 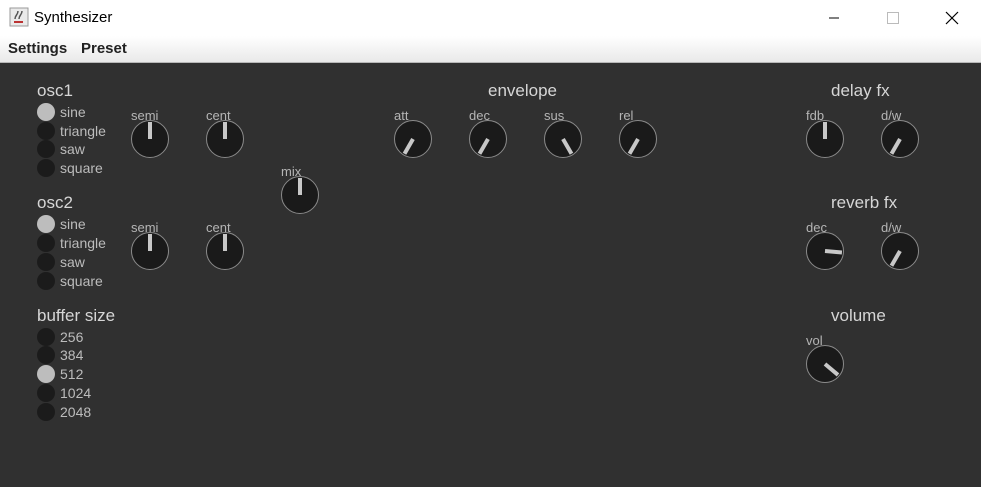 What do you see at coordinates (55, 202) in the screenshot?
I see `osc2-title: osc2` at bounding box center [55, 202].